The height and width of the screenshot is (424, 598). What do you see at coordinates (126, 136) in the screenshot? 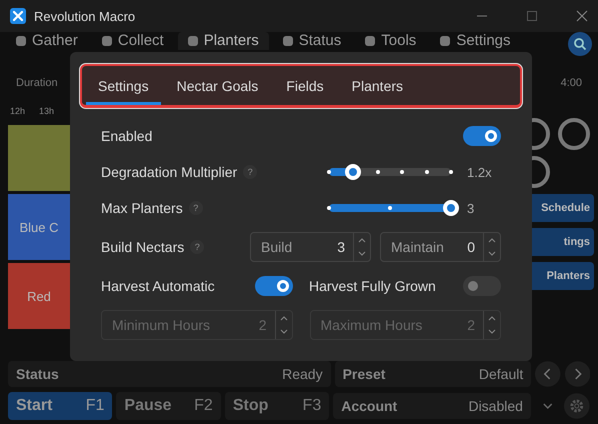
I see `setting-label: Enabled` at bounding box center [126, 136].